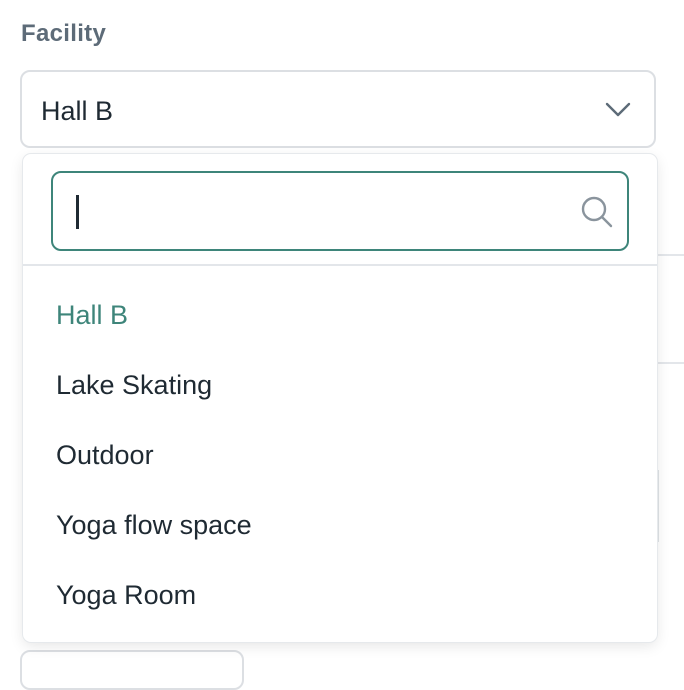 This screenshot has width=684, height=690. I want to click on option-yoga-room: Yoga Room, so click(340, 595).